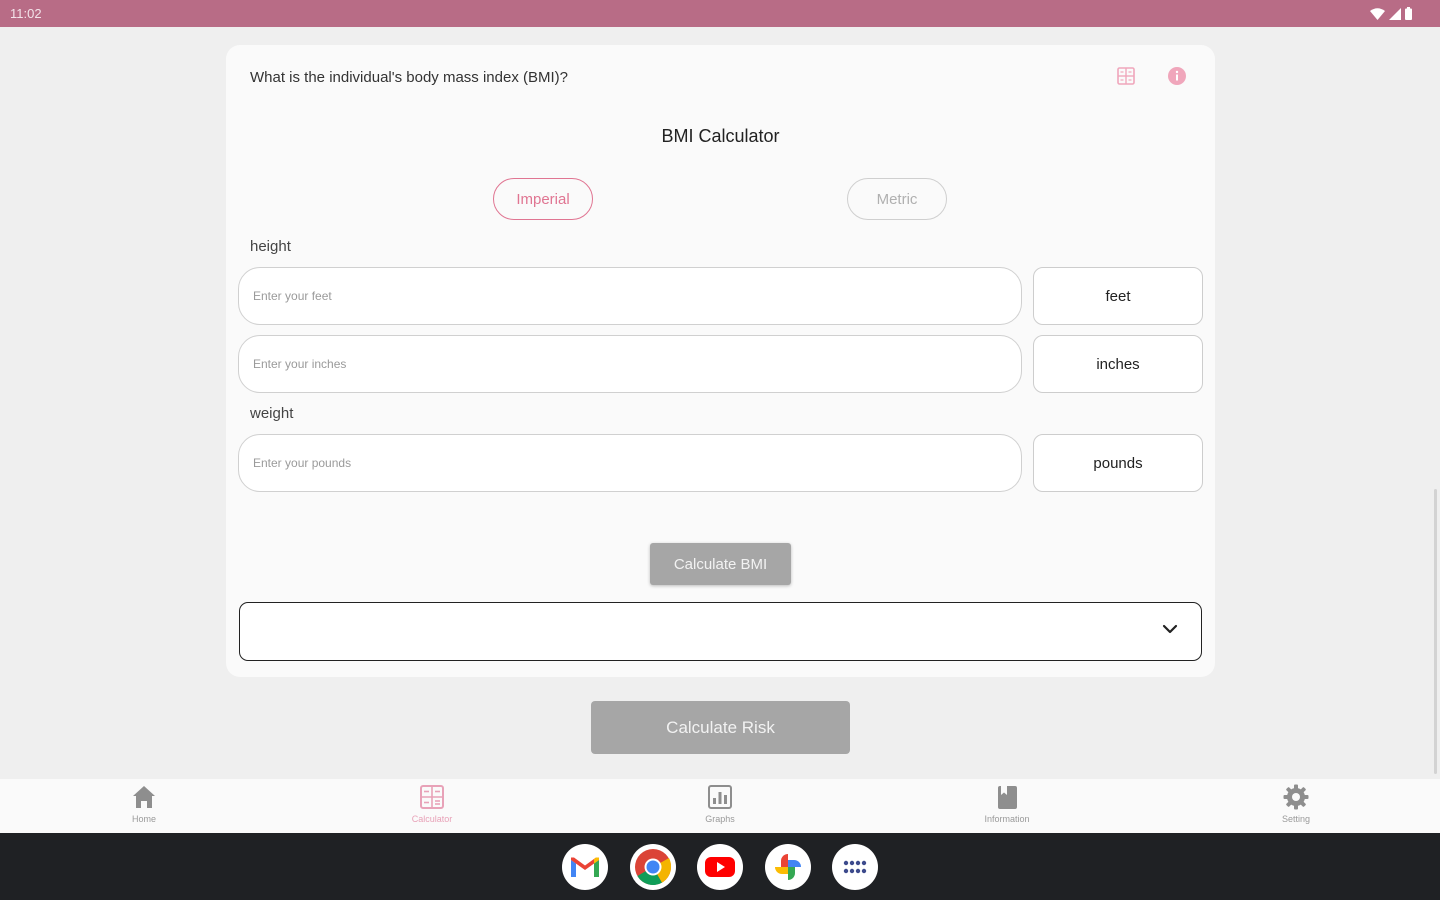 The image size is (1440, 900). Describe the element at coordinates (788, 867) in the screenshot. I see `photos-app-icon` at that location.